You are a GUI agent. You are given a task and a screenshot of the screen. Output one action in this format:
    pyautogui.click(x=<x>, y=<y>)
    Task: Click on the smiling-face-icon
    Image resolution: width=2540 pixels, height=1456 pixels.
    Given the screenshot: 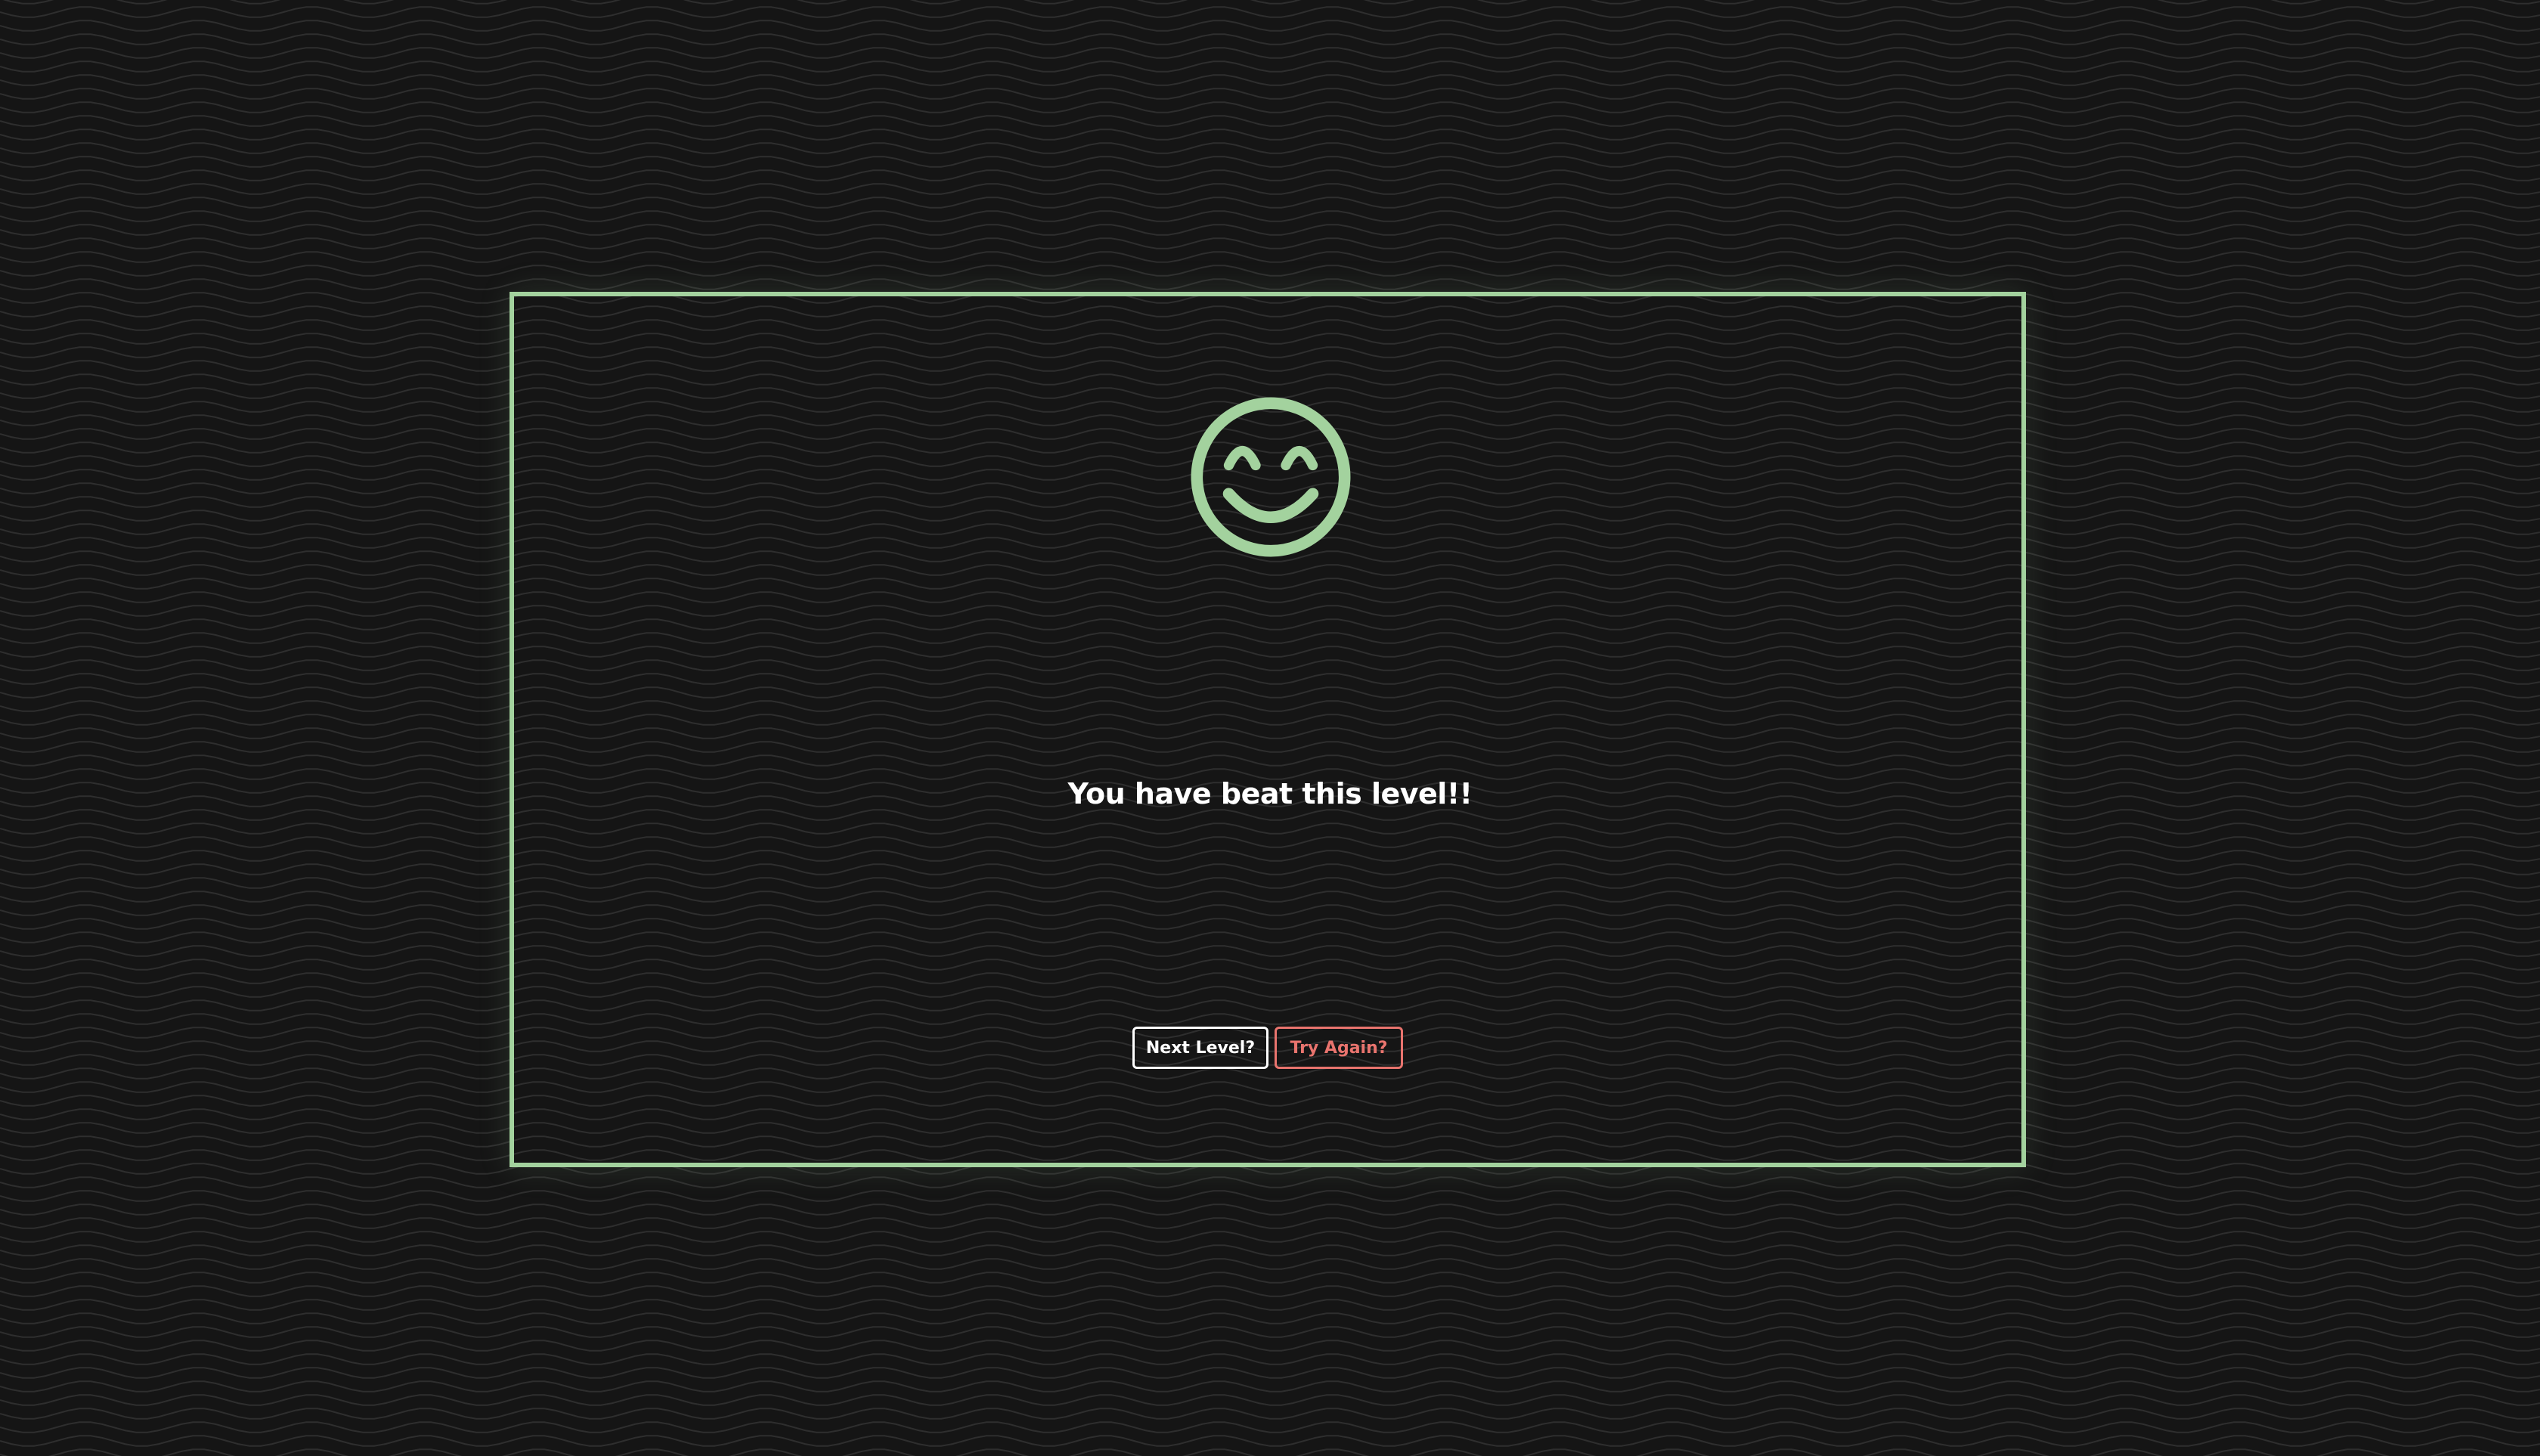 What is the action you would take?
    pyautogui.click(x=1271, y=477)
    